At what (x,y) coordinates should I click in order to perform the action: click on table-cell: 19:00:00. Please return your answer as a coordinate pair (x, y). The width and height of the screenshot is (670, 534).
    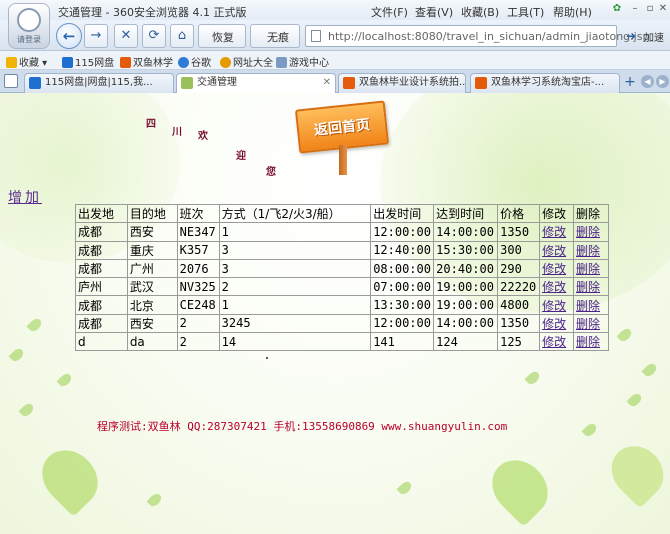
    Looking at the image, I should click on (466, 287).